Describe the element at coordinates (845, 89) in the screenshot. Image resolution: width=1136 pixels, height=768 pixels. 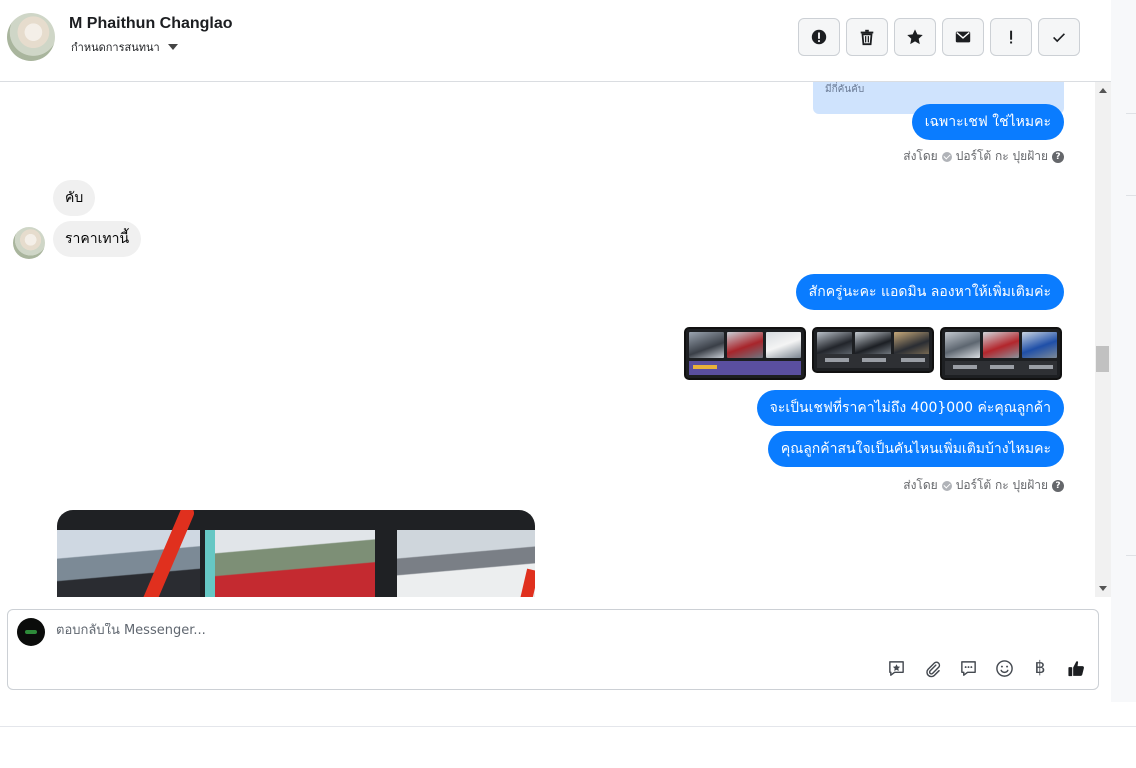
I see `quoted-text: มีกี่คันคับ` at that location.